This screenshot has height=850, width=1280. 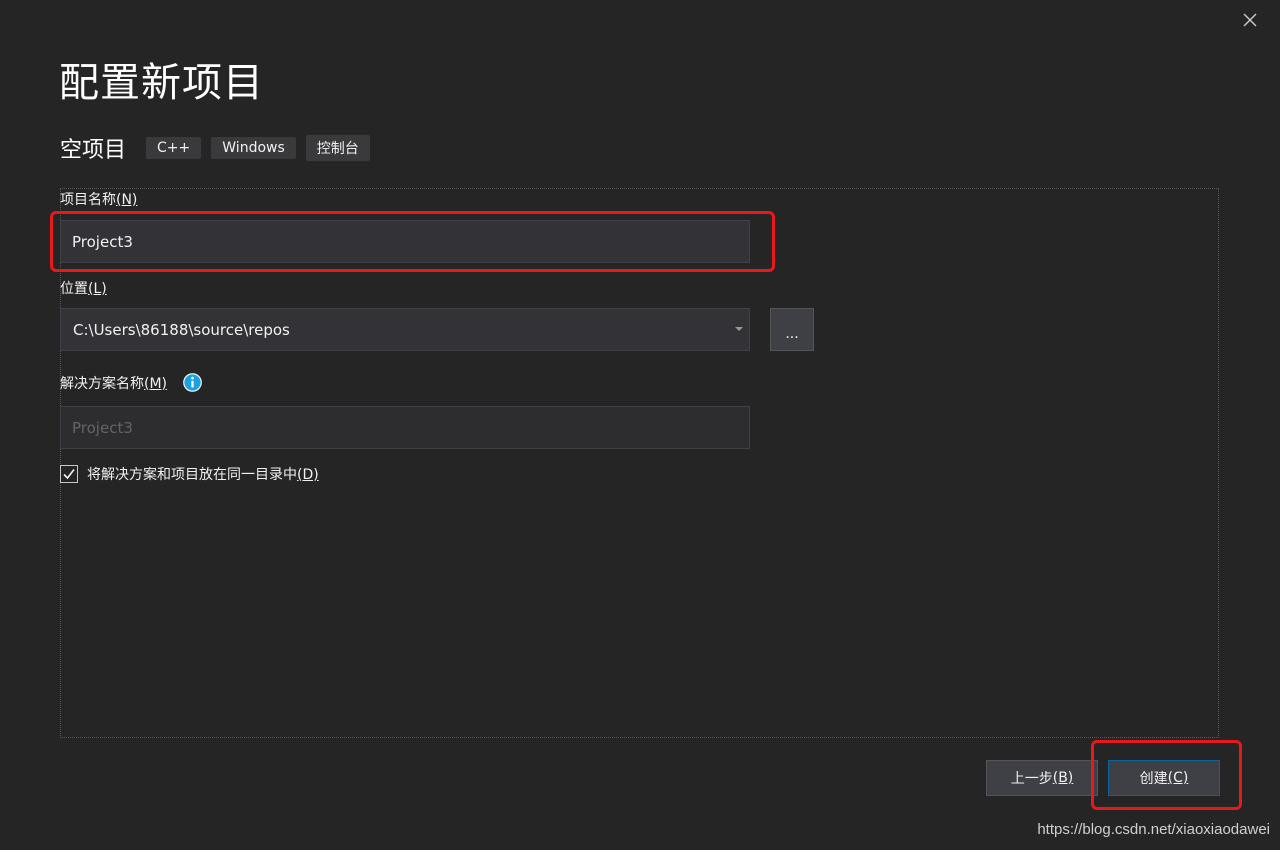 What do you see at coordinates (337, 148) in the screenshot?
I see `tag-project-type: 控制台` at bounding box center [337, 148].